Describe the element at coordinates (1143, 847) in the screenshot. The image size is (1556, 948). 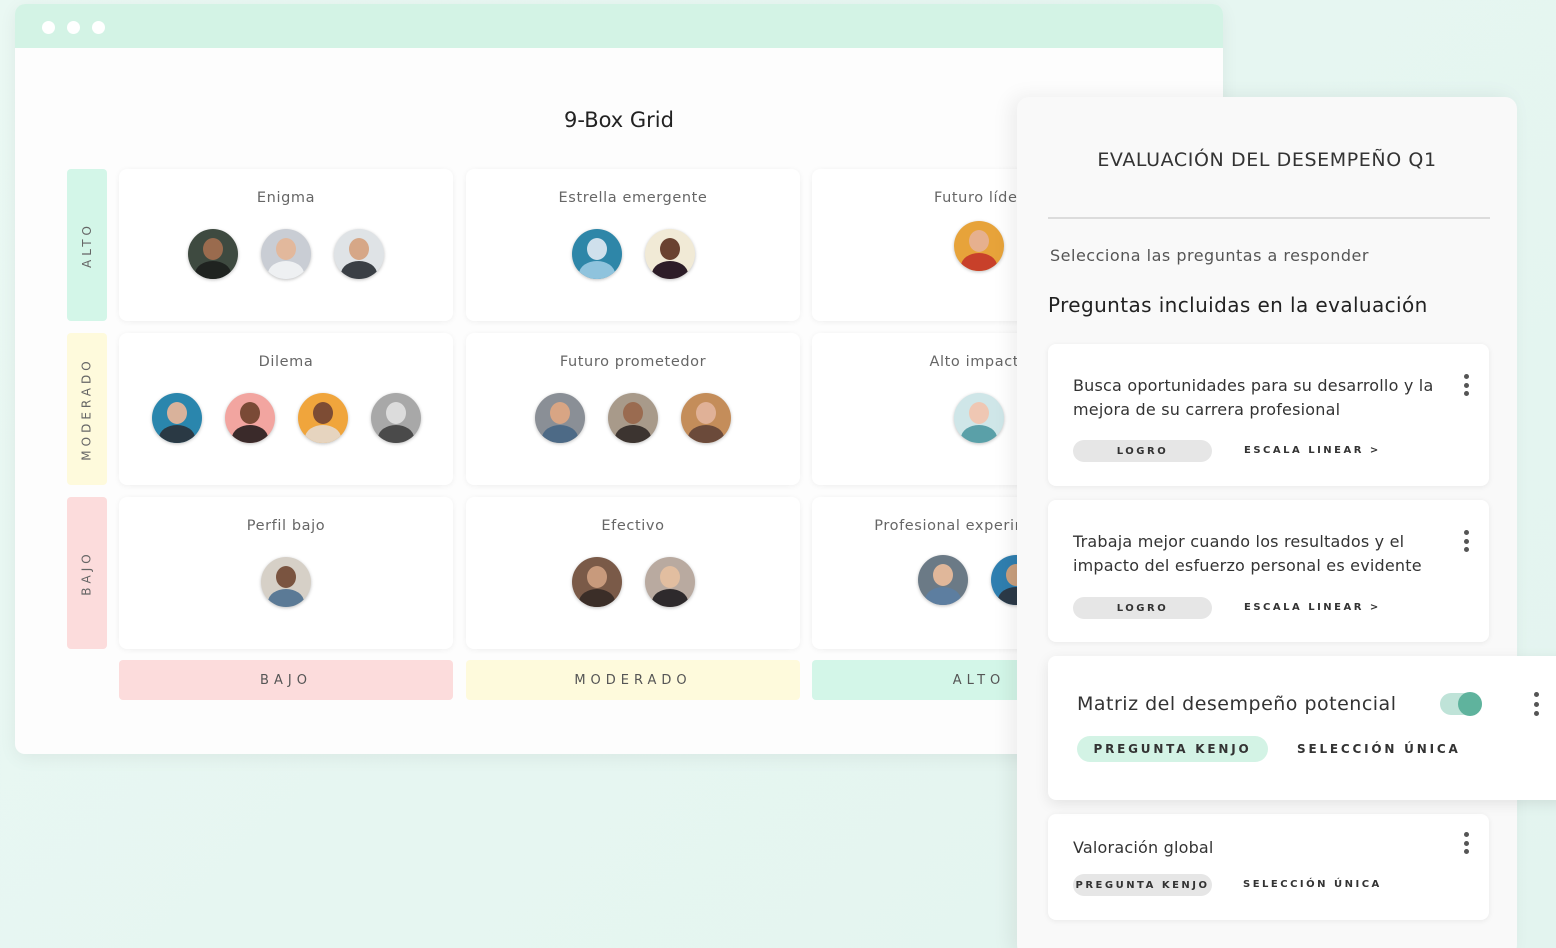
I see `question-text: Valoración global` at that location.